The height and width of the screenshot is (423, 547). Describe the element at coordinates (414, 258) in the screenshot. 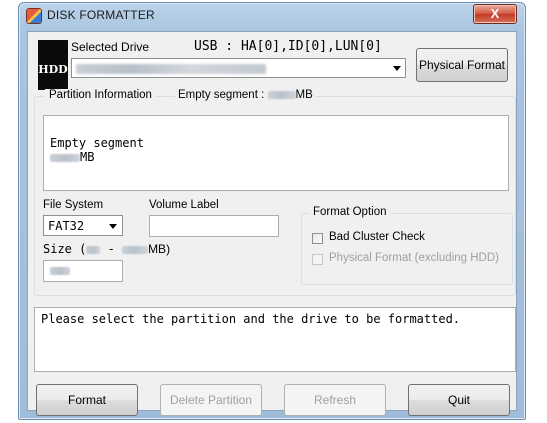

I see `physical-format-excl-label: Physical Format (excluding HDD)` at that location.